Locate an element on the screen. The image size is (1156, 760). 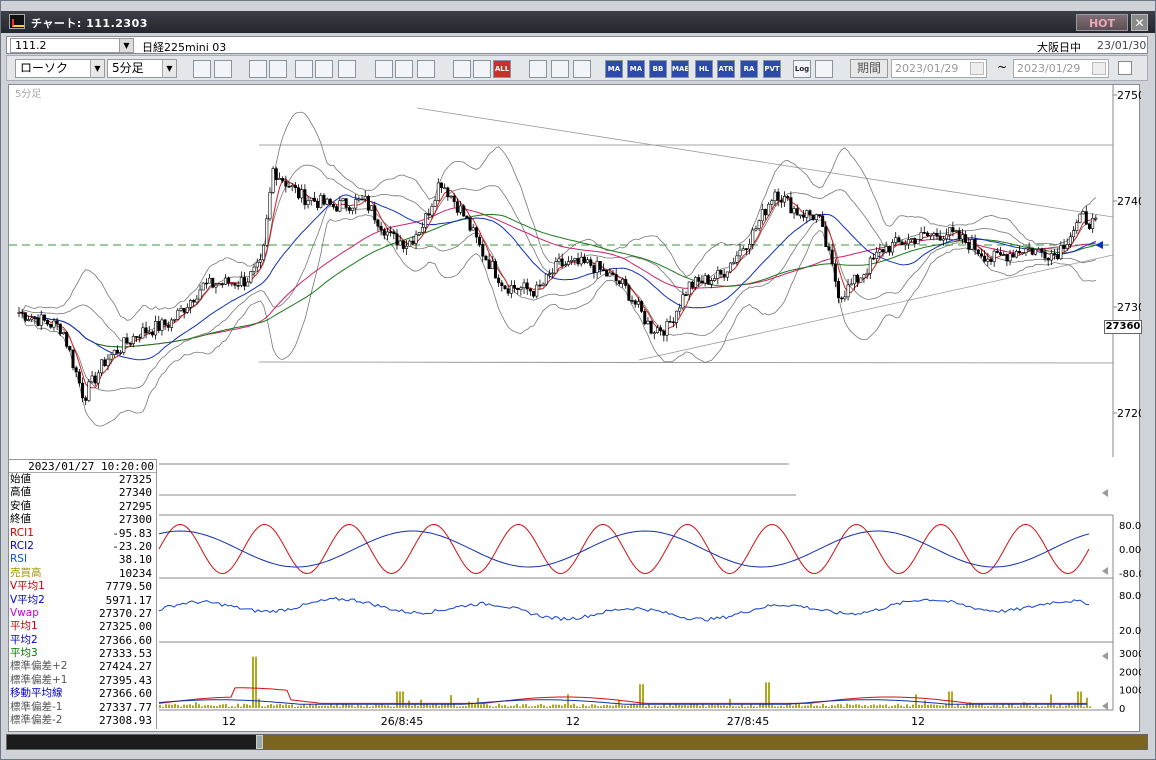
toolbar-zoom-button is located at coordinates (202, 69).